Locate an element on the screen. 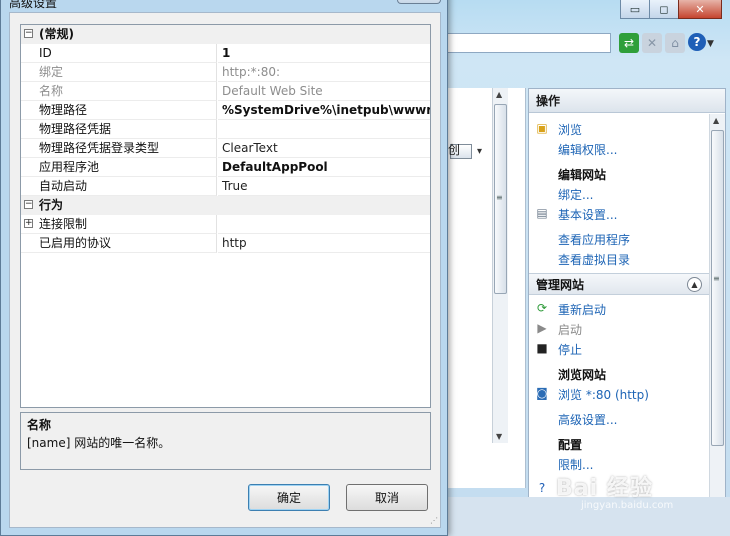 This screenshot has width=730, height=536. property-row-id: ID 1 is located at coordinates (225, 53).